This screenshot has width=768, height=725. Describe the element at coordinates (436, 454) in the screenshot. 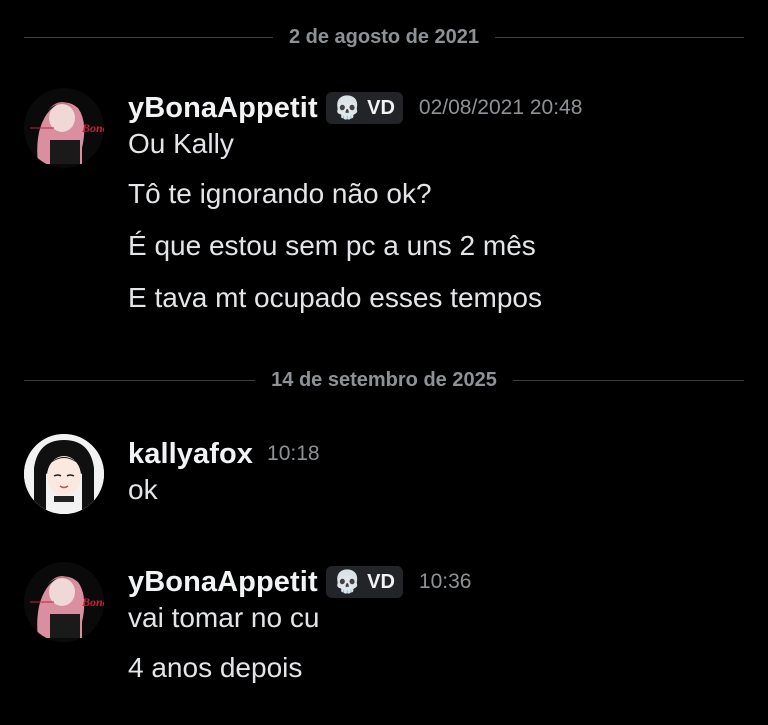

I see `message-header: kallyafox 10:18` at that location.